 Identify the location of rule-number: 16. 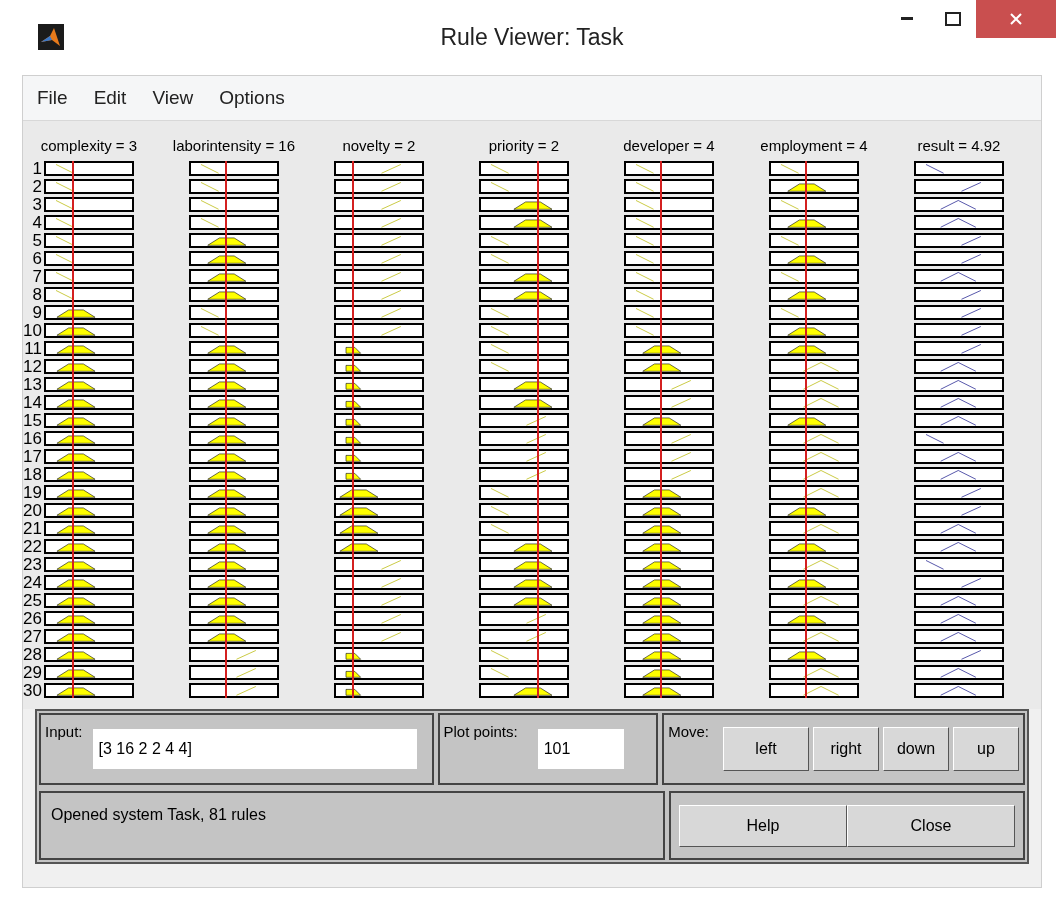
(32, 438).